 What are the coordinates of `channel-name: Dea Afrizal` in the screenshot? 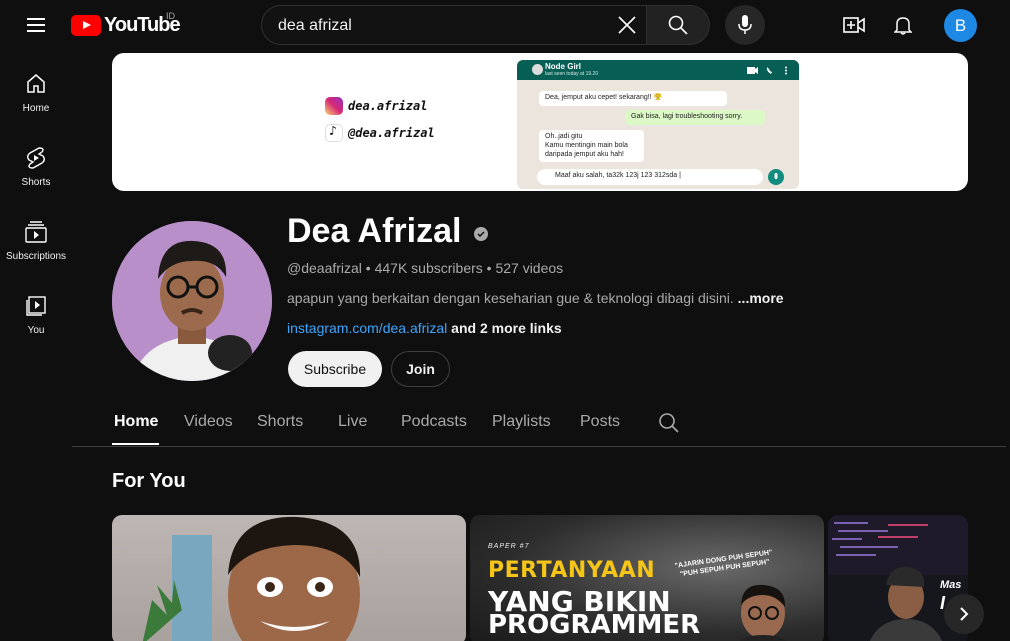 It's located at (374, 231).